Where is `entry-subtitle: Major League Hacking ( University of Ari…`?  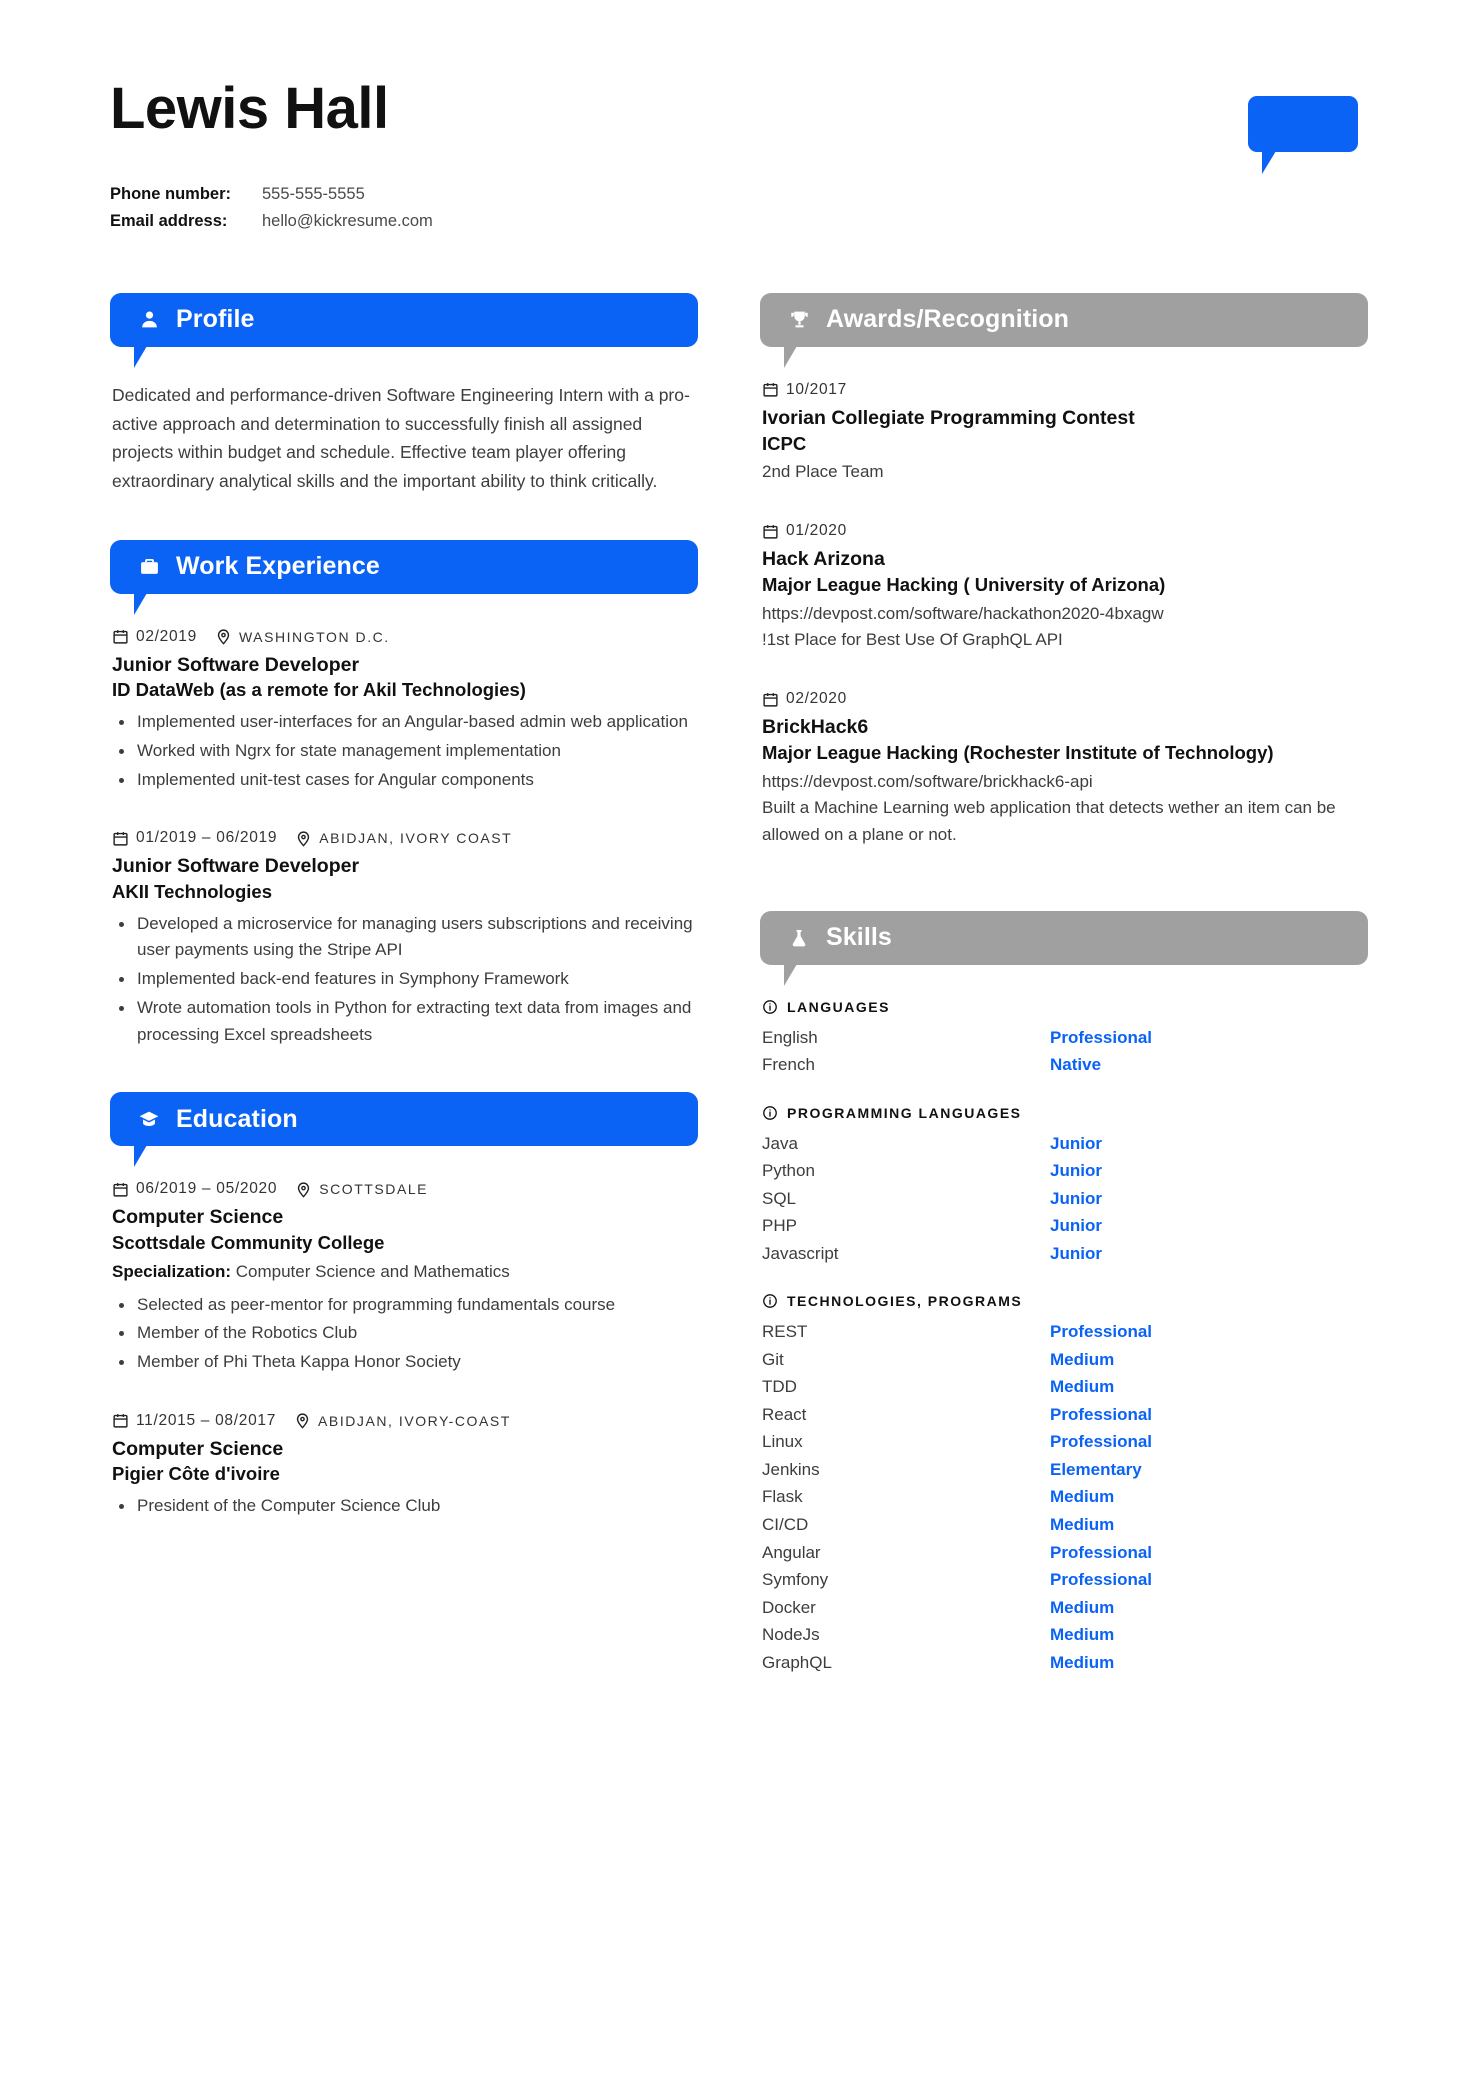
entry-subtitle: Major League Hacking ( University of Ari… is located at coordinates (964, 585).